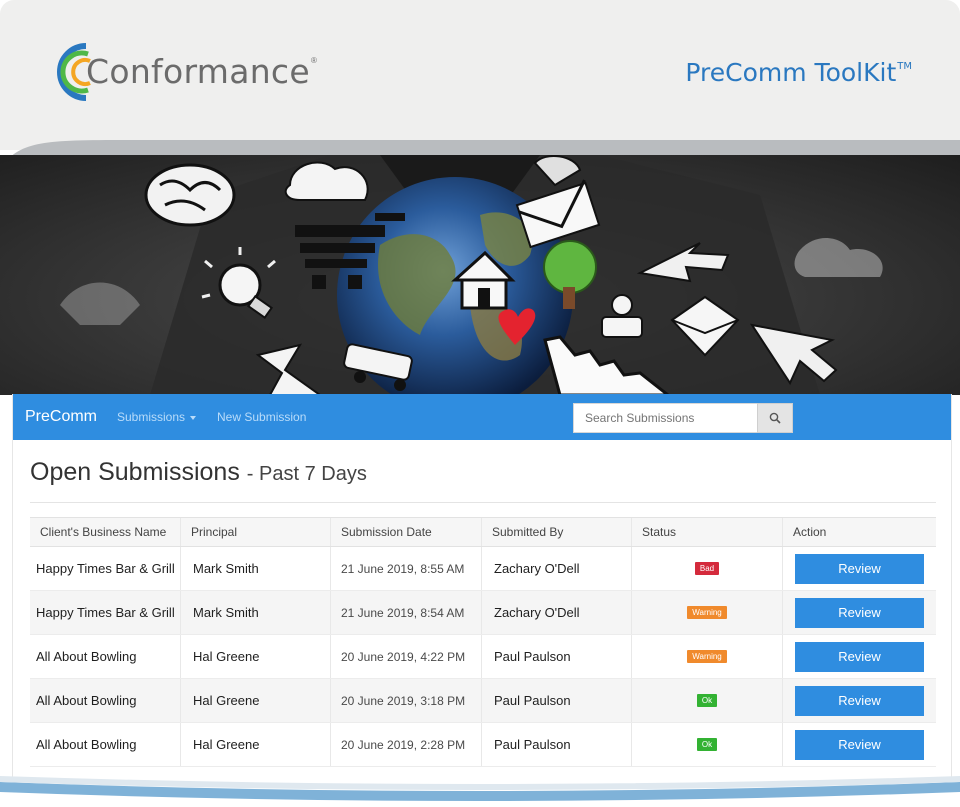  I want to click on column-header: Submission Date, so click(406, 532).